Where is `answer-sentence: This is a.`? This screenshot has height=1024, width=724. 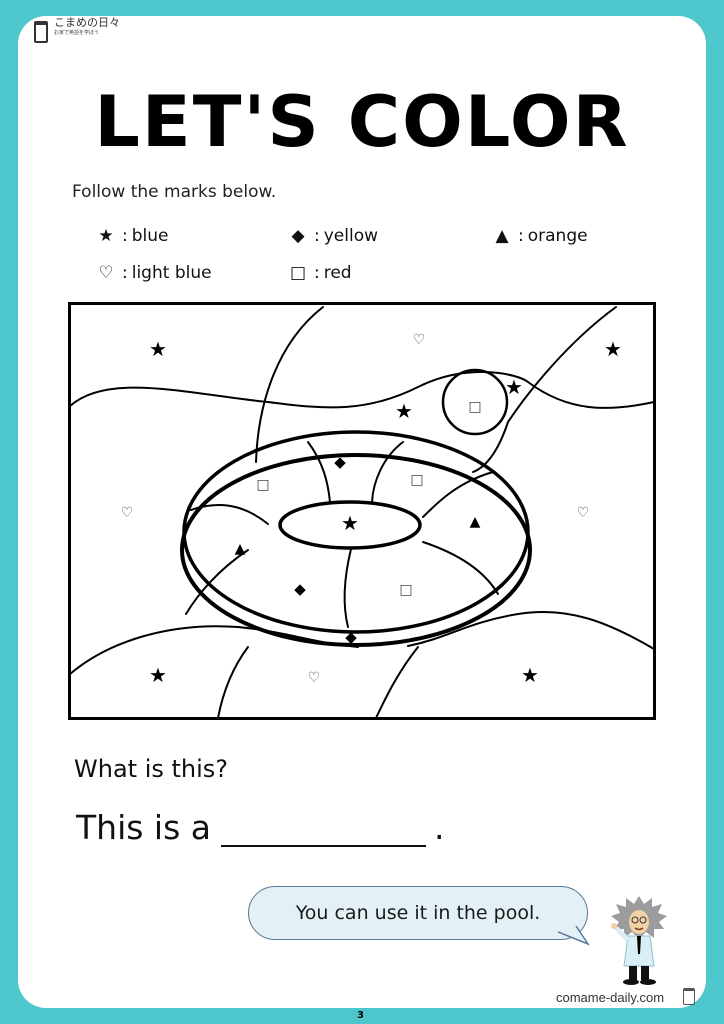 answer-sentence: This is a. is located at coordinates (260, 827).